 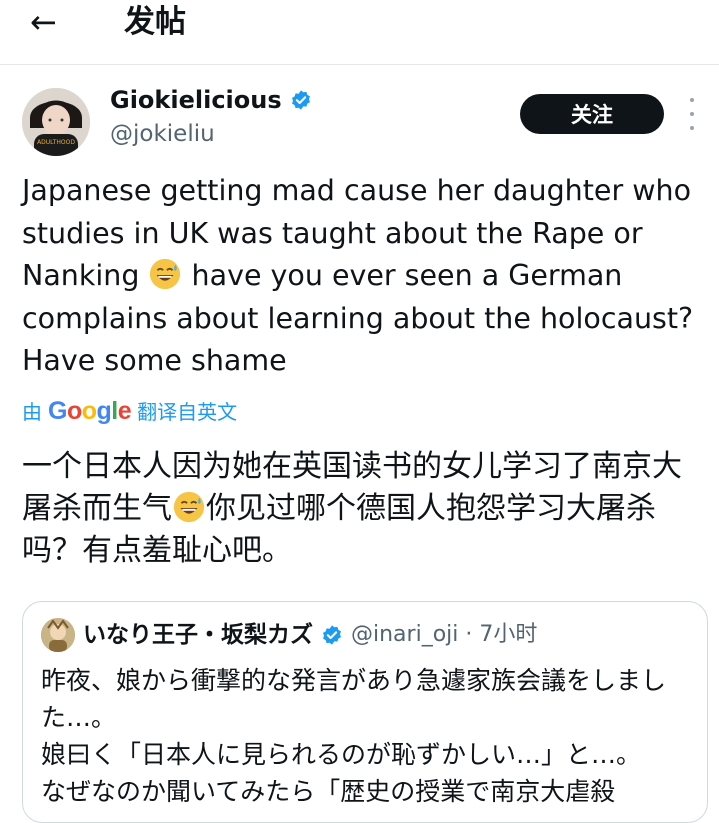 What do you see at coordinates (58, 635) in the screenshot?
I see `quoted-avatar` at bounding box center [58, 635].